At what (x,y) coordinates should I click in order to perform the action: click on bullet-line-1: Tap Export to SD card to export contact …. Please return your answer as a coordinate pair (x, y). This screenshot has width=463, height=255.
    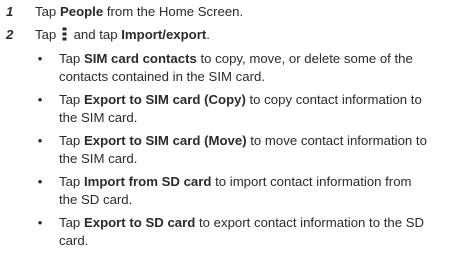
    Looking at the image, I should click on (259, 223).